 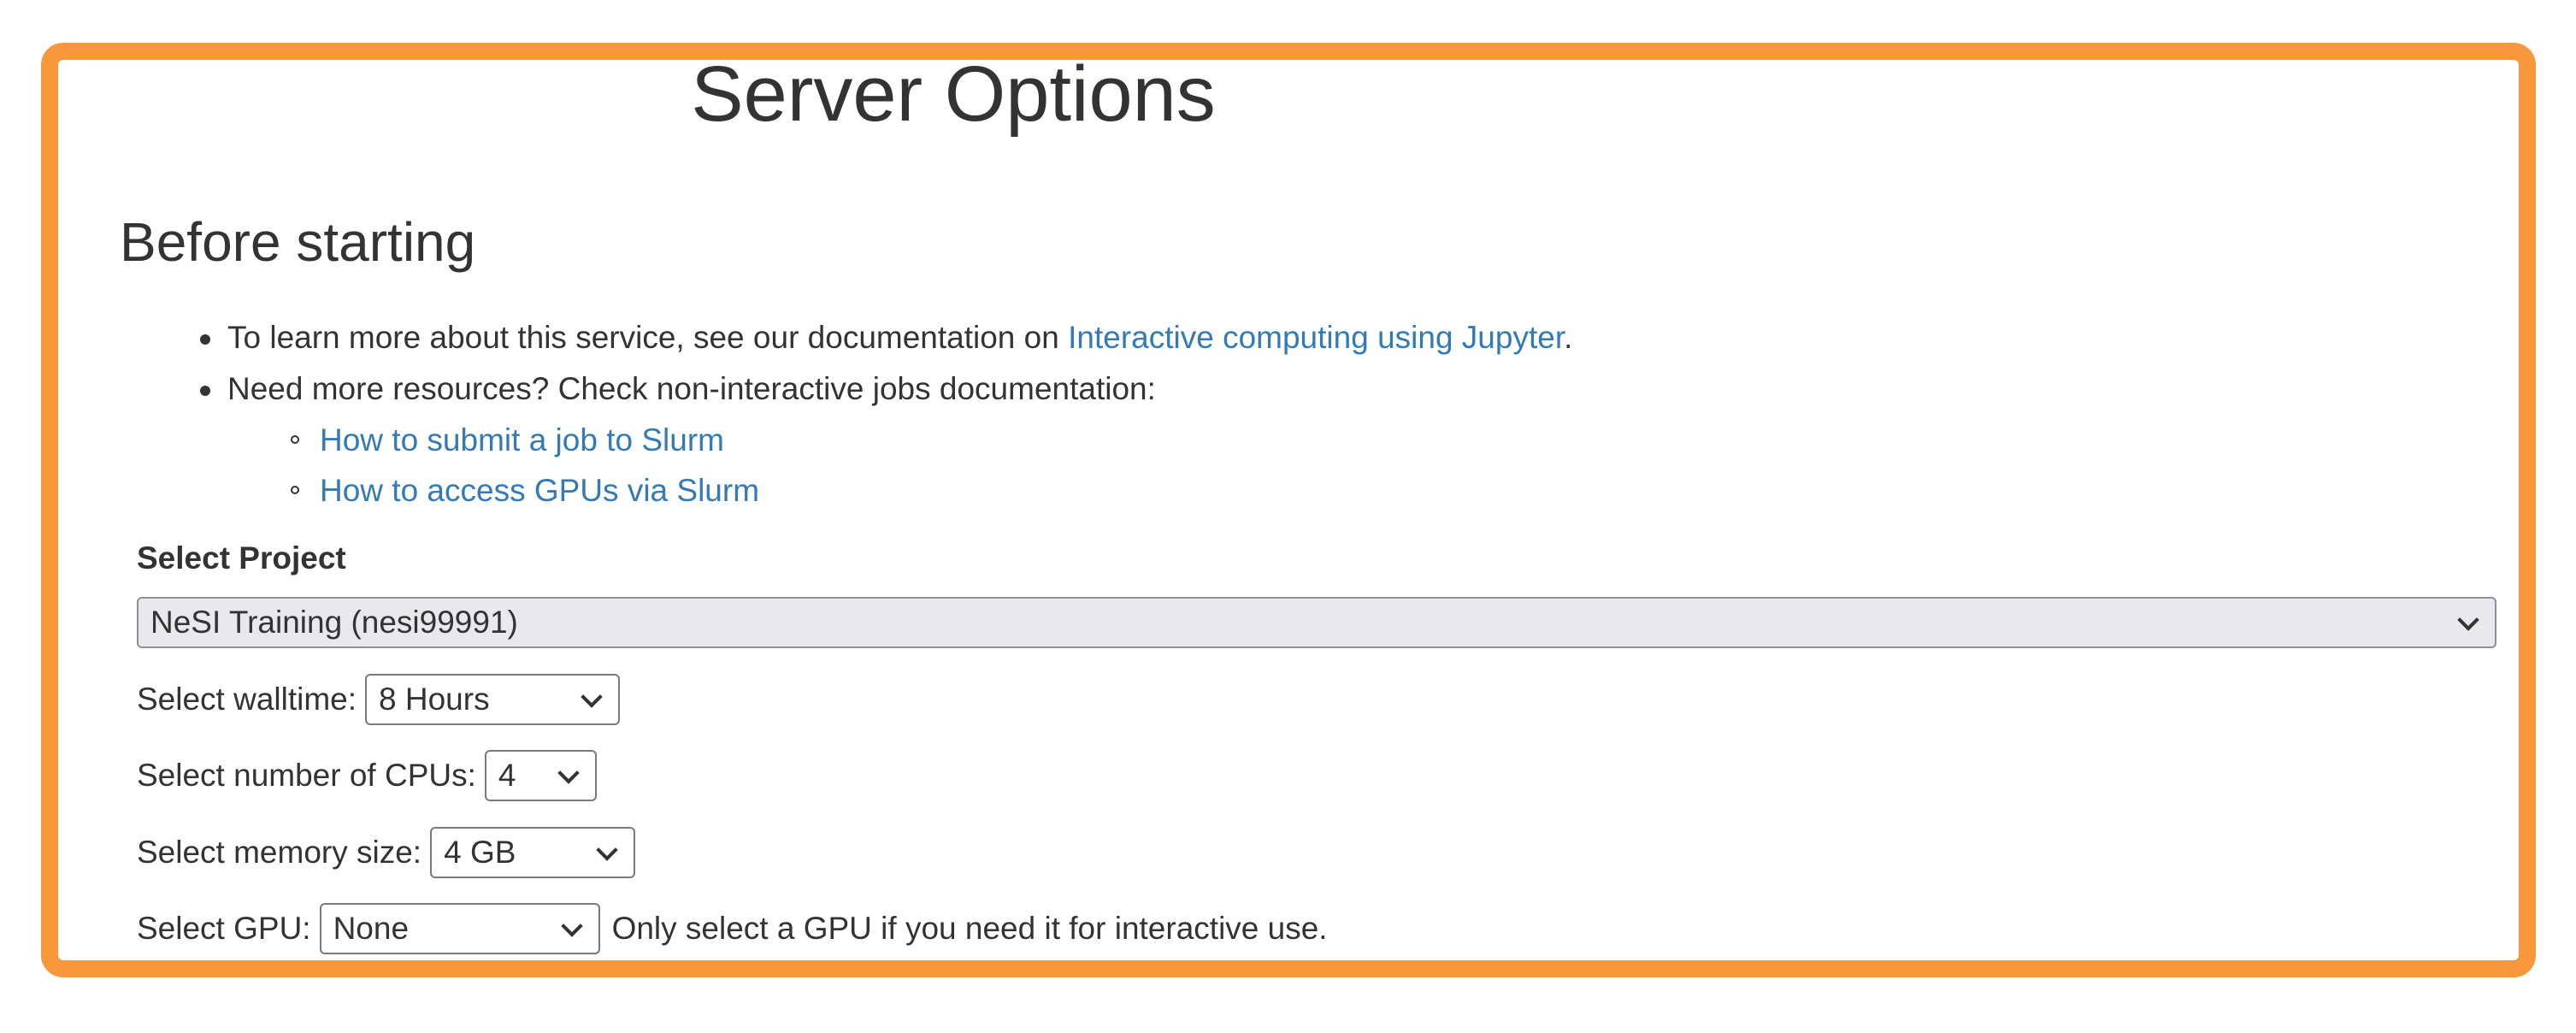 What do you see at coordinates (522, 440) in the screenshot?
I see `submit-slurm-job-link: How to submit a job to Slurm` at bounding box center [522, 440].